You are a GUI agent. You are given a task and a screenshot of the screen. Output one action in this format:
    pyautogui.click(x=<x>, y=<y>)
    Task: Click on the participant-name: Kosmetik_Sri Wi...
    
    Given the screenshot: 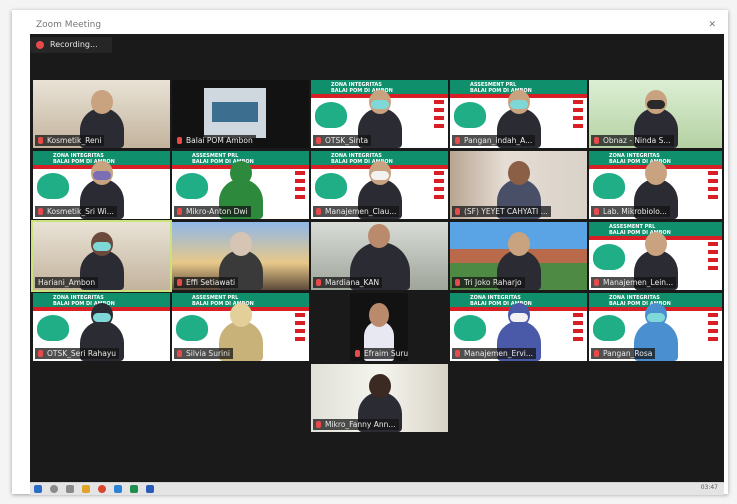 What is the action you would take?
    pyautogui.click(x=76, y=211)
    